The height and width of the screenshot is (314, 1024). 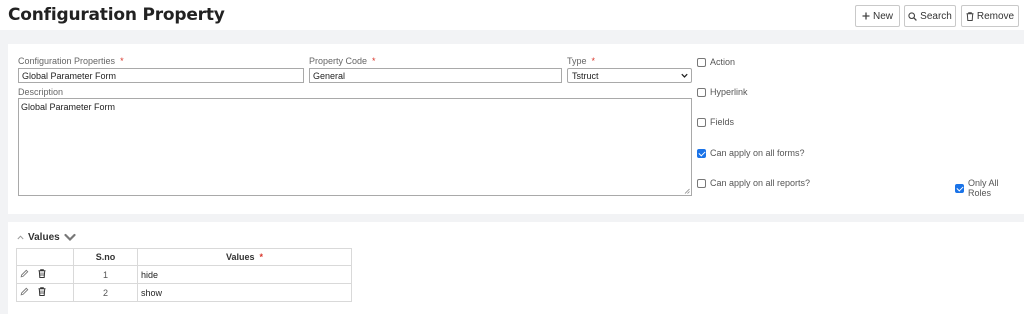 I want to click on page-header: Configuration Property New Search Remove, so click(x=512, y=15).